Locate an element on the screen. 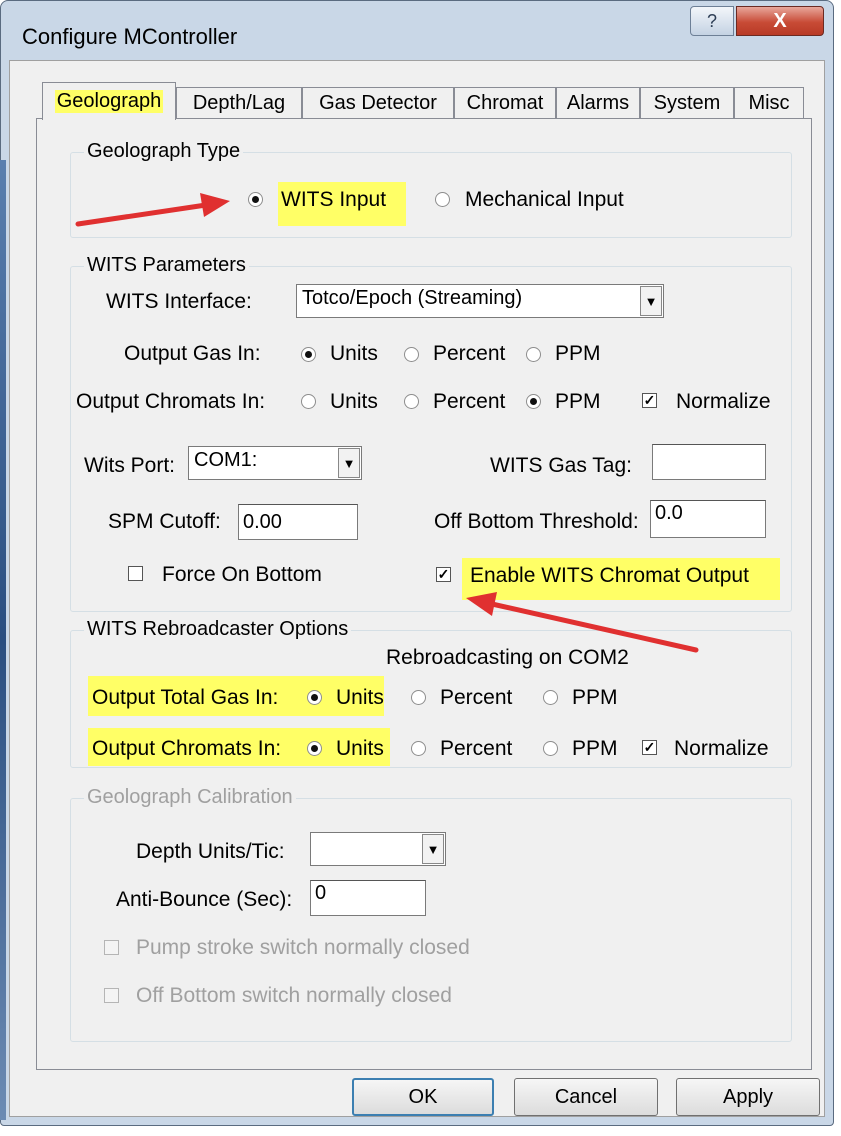  annotation-arrow-enable-chromat is located at coordinates (582, 622).